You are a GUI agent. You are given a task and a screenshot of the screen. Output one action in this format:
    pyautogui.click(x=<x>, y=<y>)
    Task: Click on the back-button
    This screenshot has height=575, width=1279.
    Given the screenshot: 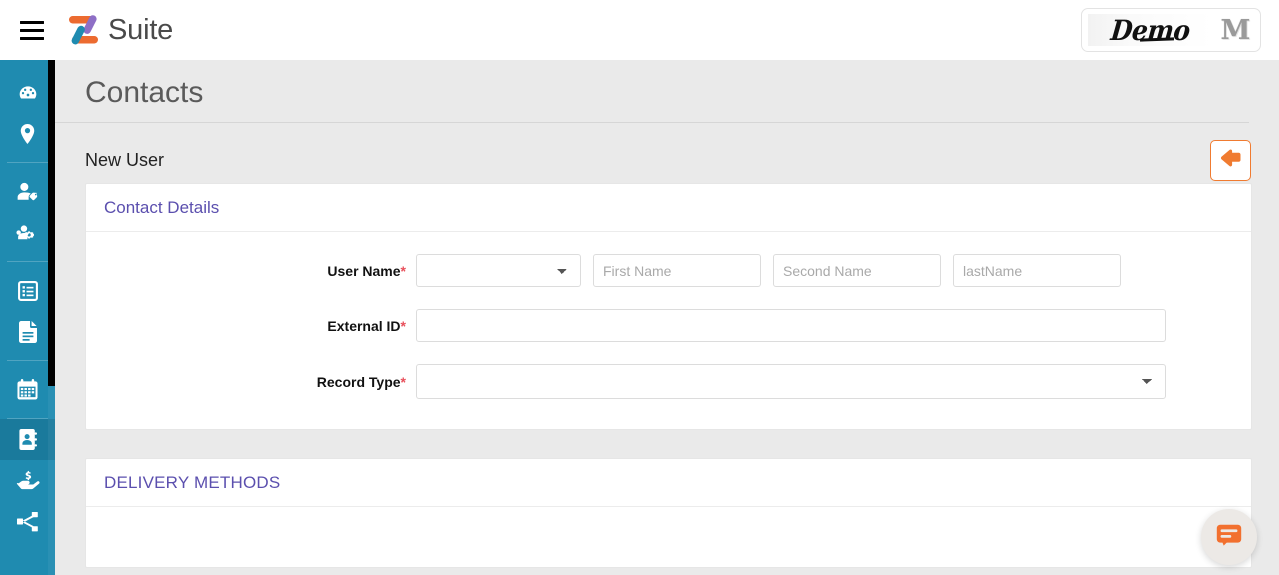 What is the action you would take?
    pyautogui.click(x=1230, y=160)
    